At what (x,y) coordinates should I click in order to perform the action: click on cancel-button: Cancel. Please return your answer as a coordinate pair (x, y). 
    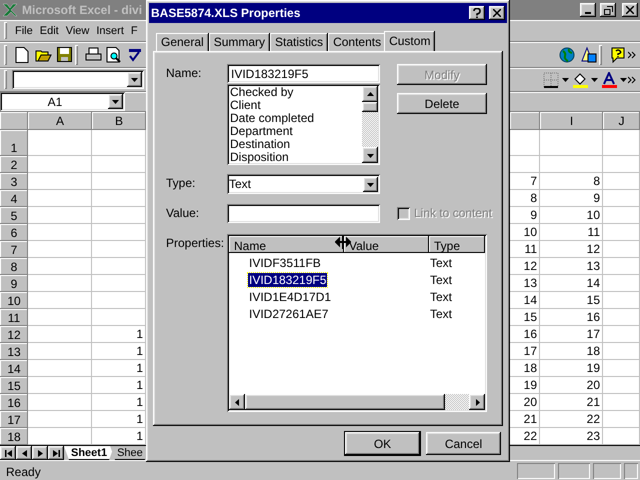
    Looking at the image, I should click on (463, 443).